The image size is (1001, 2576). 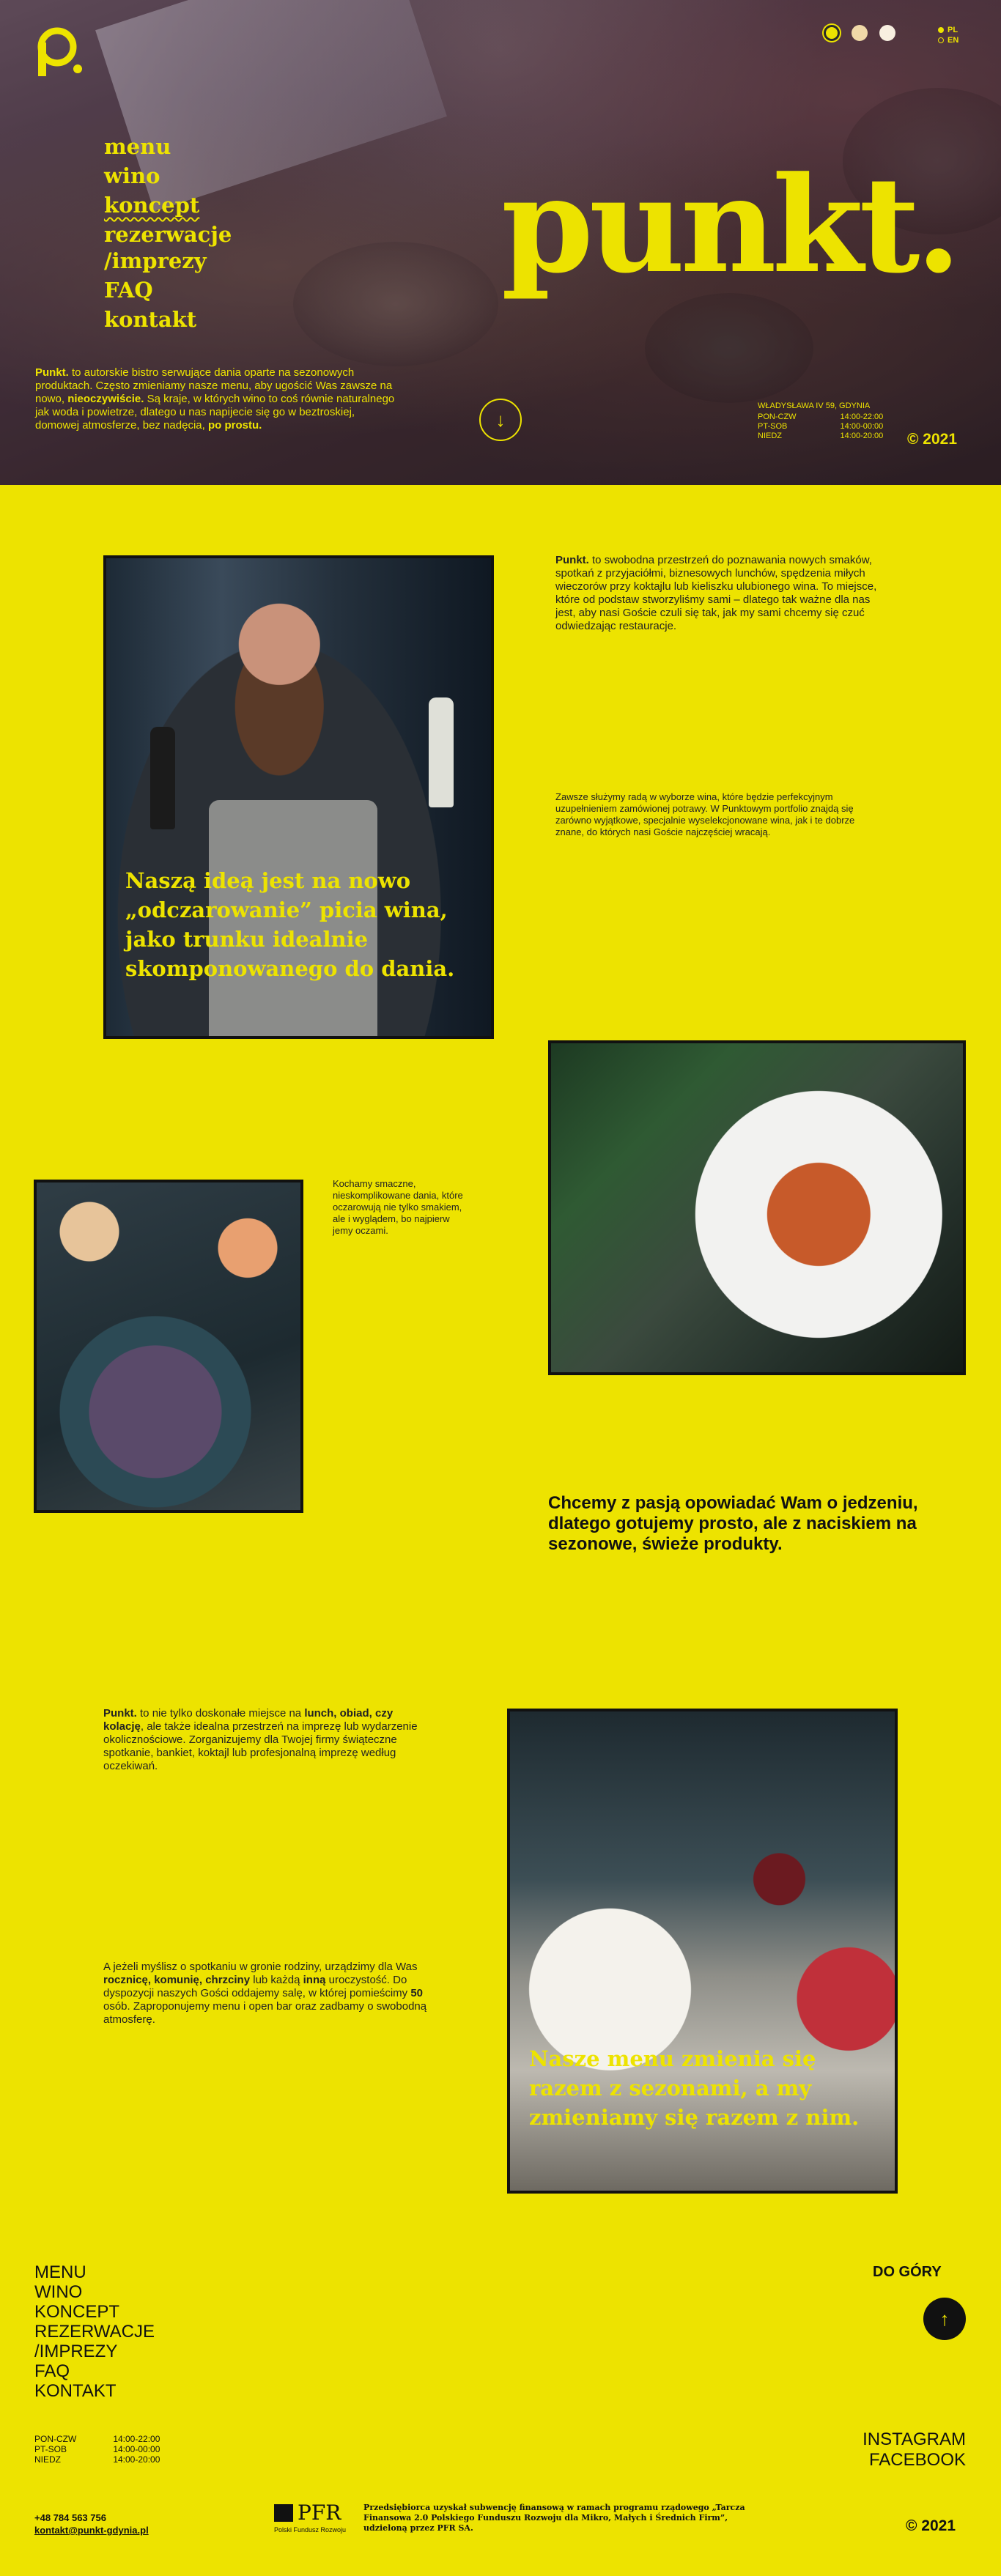 I want to click on logo-icon, so click(x=59, y=52).